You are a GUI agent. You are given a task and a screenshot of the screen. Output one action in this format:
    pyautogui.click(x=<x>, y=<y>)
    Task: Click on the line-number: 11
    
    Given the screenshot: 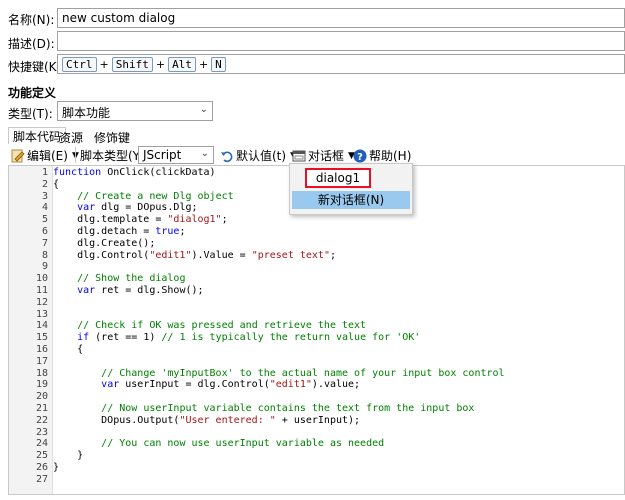 What is the action you would take?
    pyautogui.click(x=41, y=290)
    